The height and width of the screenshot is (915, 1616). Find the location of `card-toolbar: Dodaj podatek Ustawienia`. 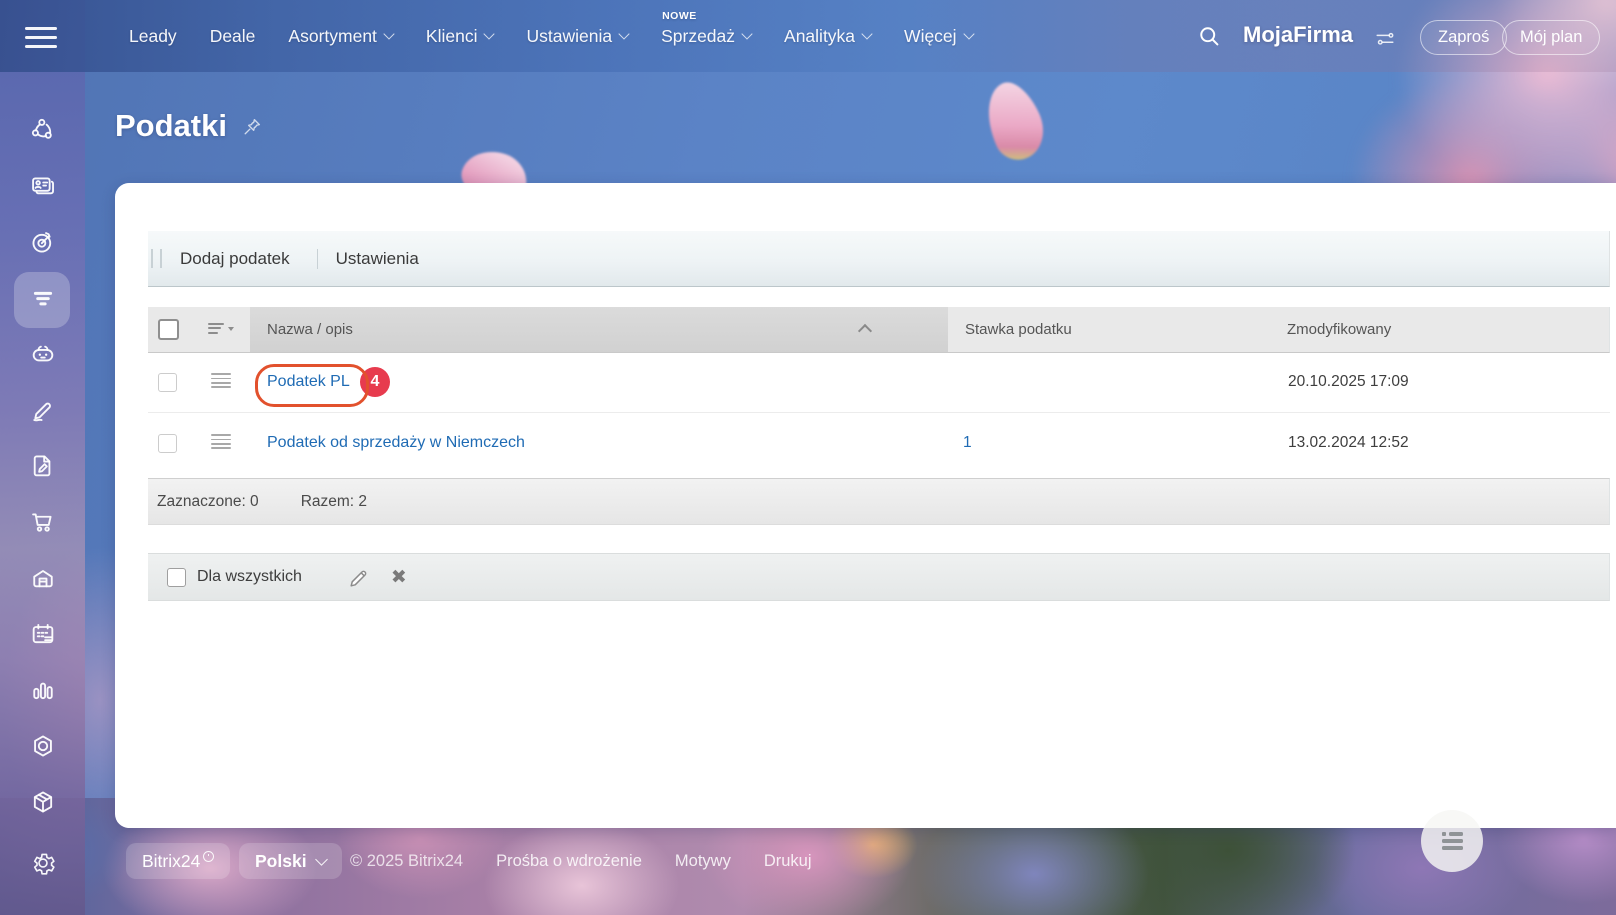

card-toolbar: Dodaj podatek Ustawienia is located at coordinates (879, 259).